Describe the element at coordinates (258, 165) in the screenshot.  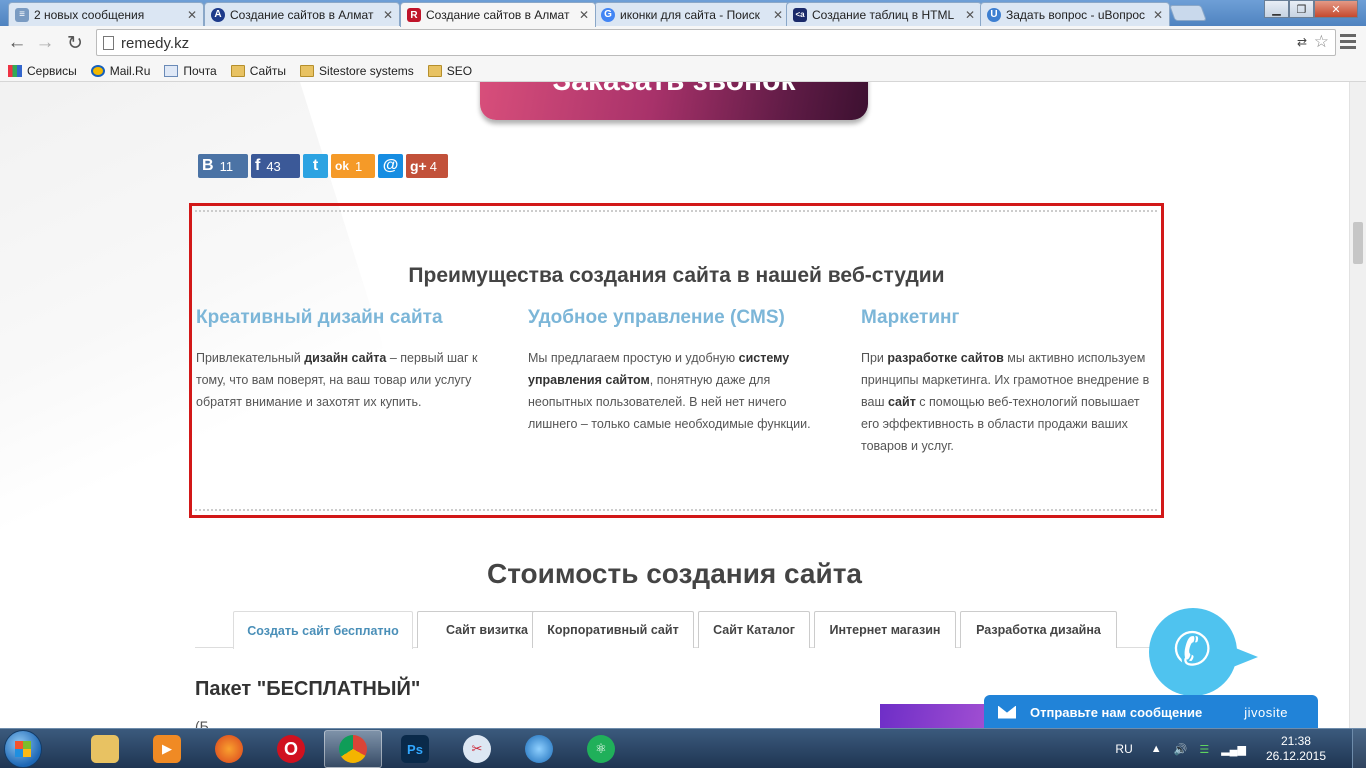
I see `facebook-icon: f` at that location.